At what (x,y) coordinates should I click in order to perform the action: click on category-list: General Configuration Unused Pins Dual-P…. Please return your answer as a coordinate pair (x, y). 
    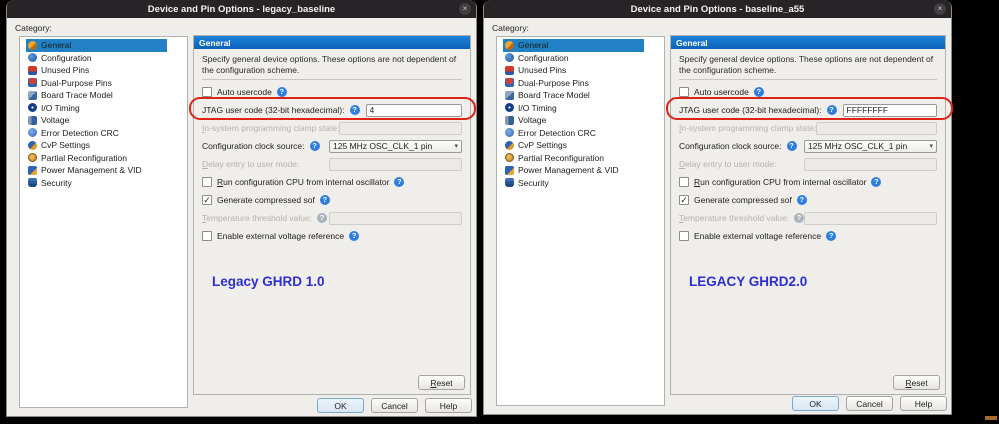
    Looking at the image, I should click on (580, 221).